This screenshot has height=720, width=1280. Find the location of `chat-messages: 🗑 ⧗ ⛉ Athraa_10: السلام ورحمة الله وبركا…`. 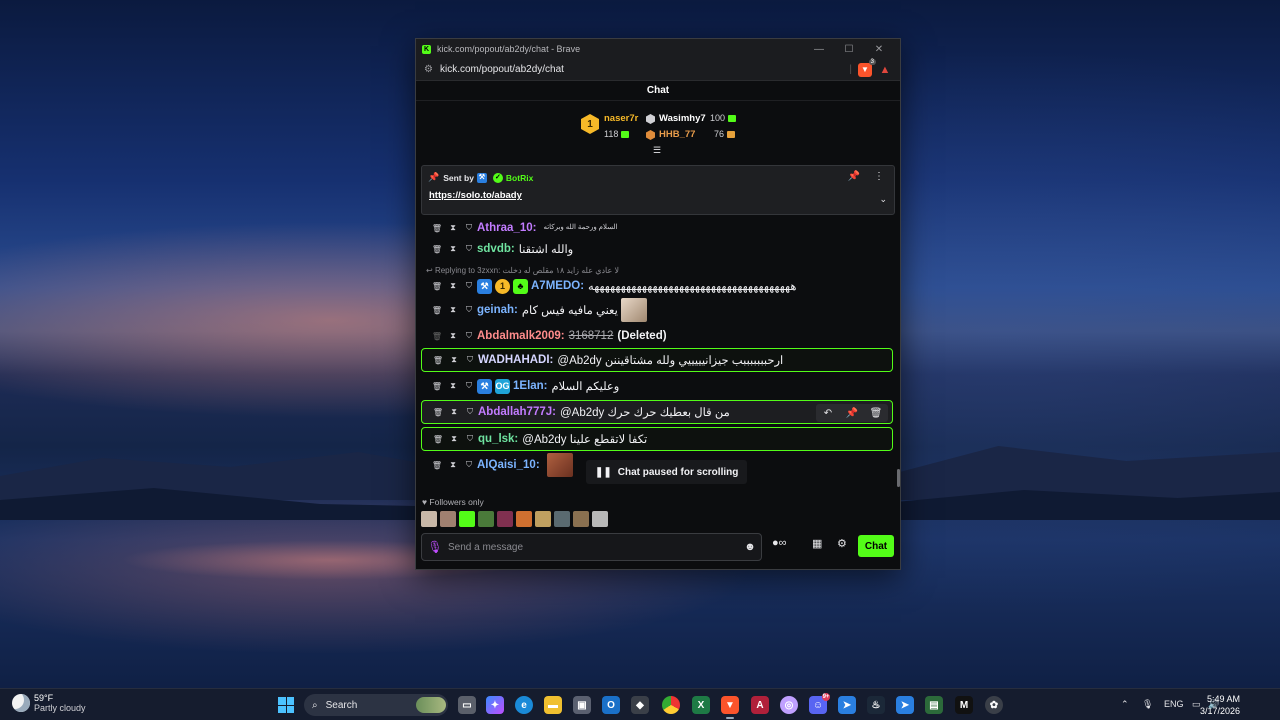

chat-messages: 🗑 ⧗ ⛉ Athraa_10: السلام ورحمة الله وبركا… is located at coordinates (658, 354).